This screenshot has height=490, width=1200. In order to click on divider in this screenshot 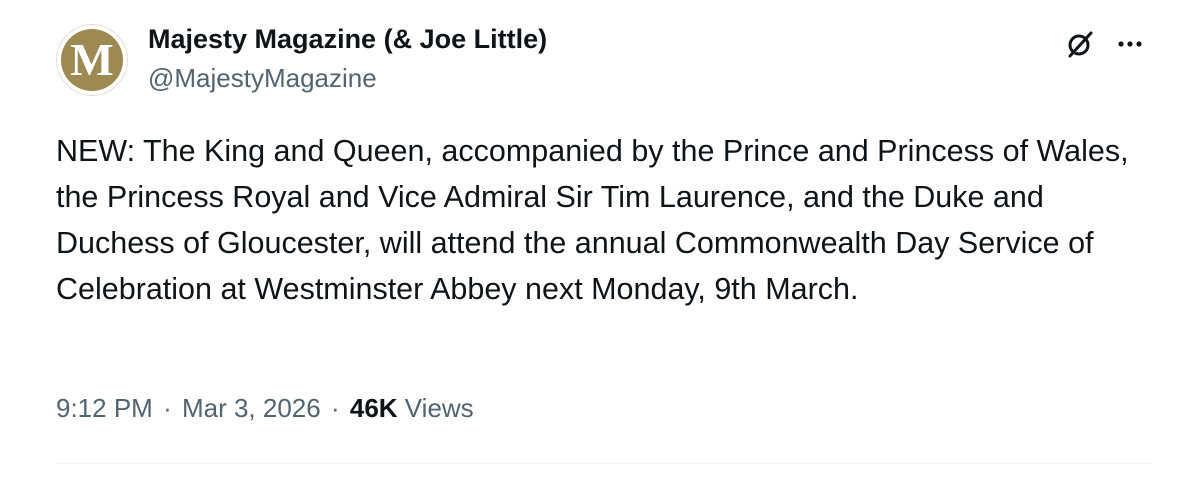, I will do `click(604, 463)`.